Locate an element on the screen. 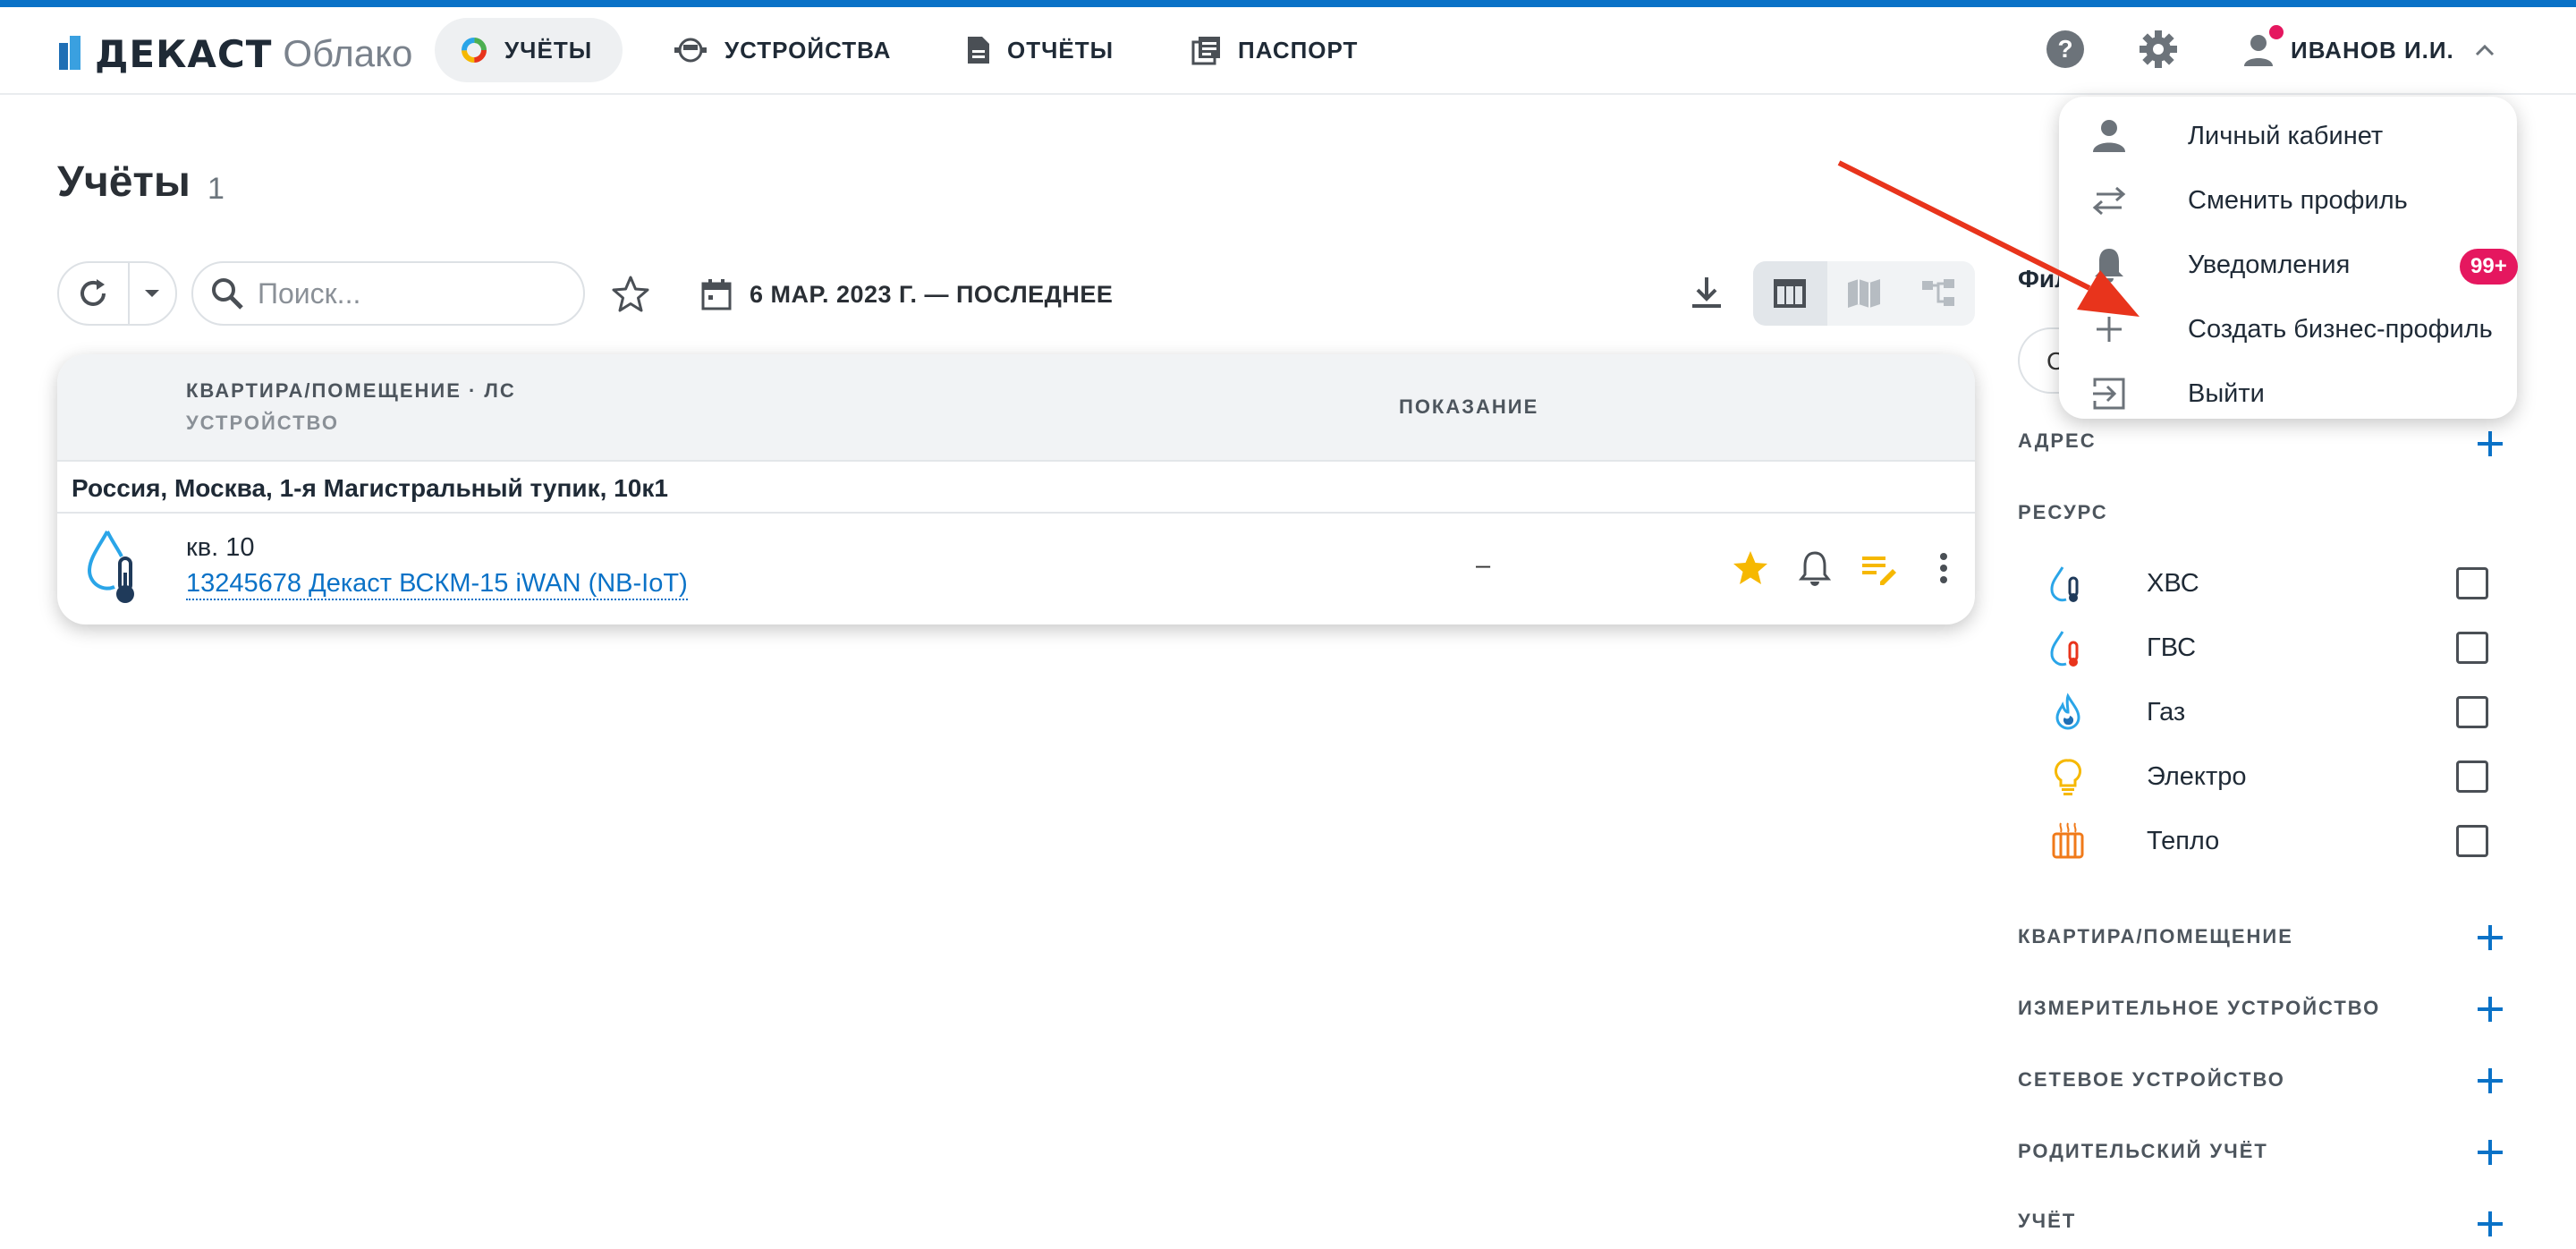 The image size is (2576, 1249). add-address-filter-plus-icon is located at coordinates (2490, 444).